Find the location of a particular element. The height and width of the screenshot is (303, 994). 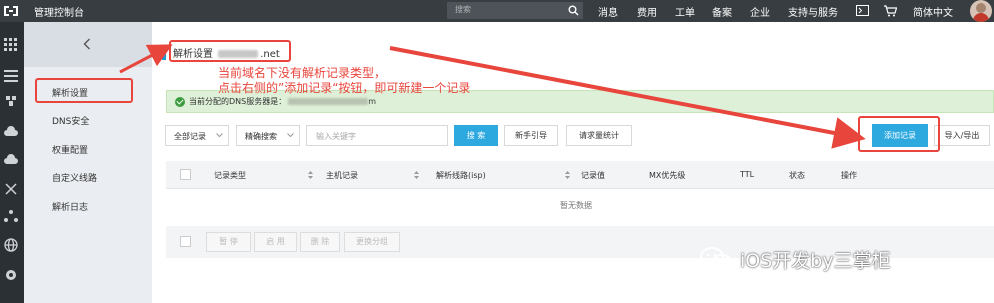

arrow-to-breadcrumb is located at coordinates (146, 59).